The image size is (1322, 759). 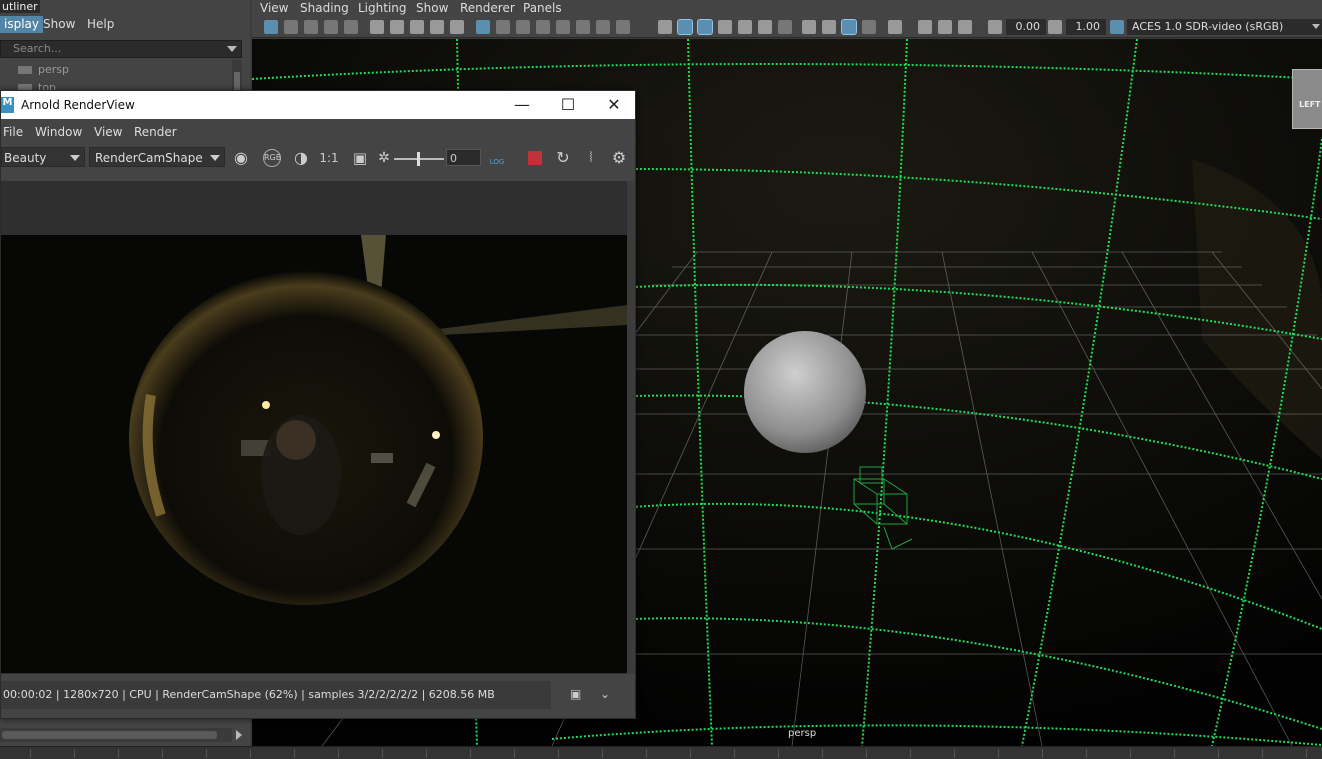 What do you see at coordinates (765, 27) in the screenshot?
I see `use-all-lights-icon` at bounding box center [765, 27].